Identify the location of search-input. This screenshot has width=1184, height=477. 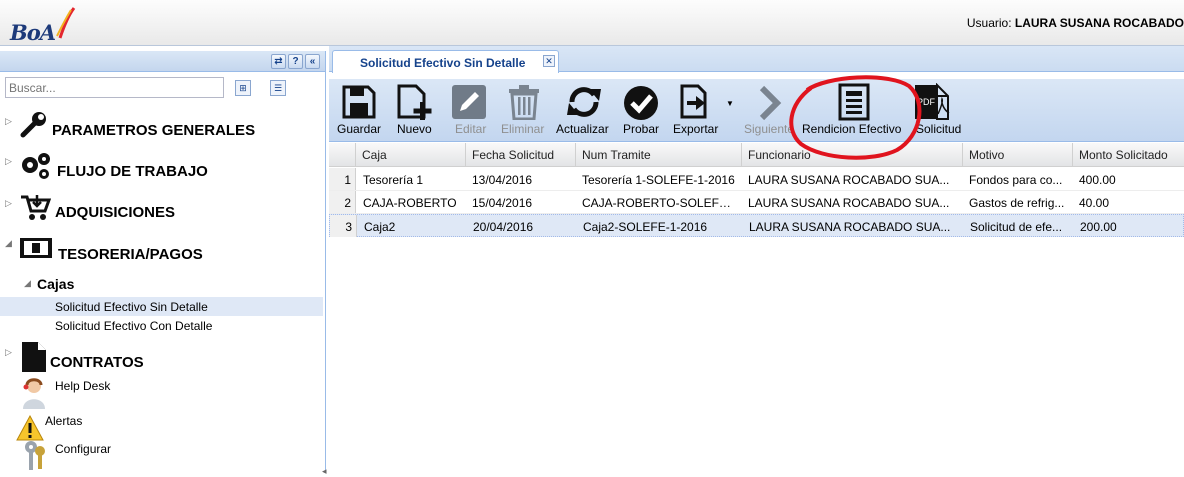
(114, 87).